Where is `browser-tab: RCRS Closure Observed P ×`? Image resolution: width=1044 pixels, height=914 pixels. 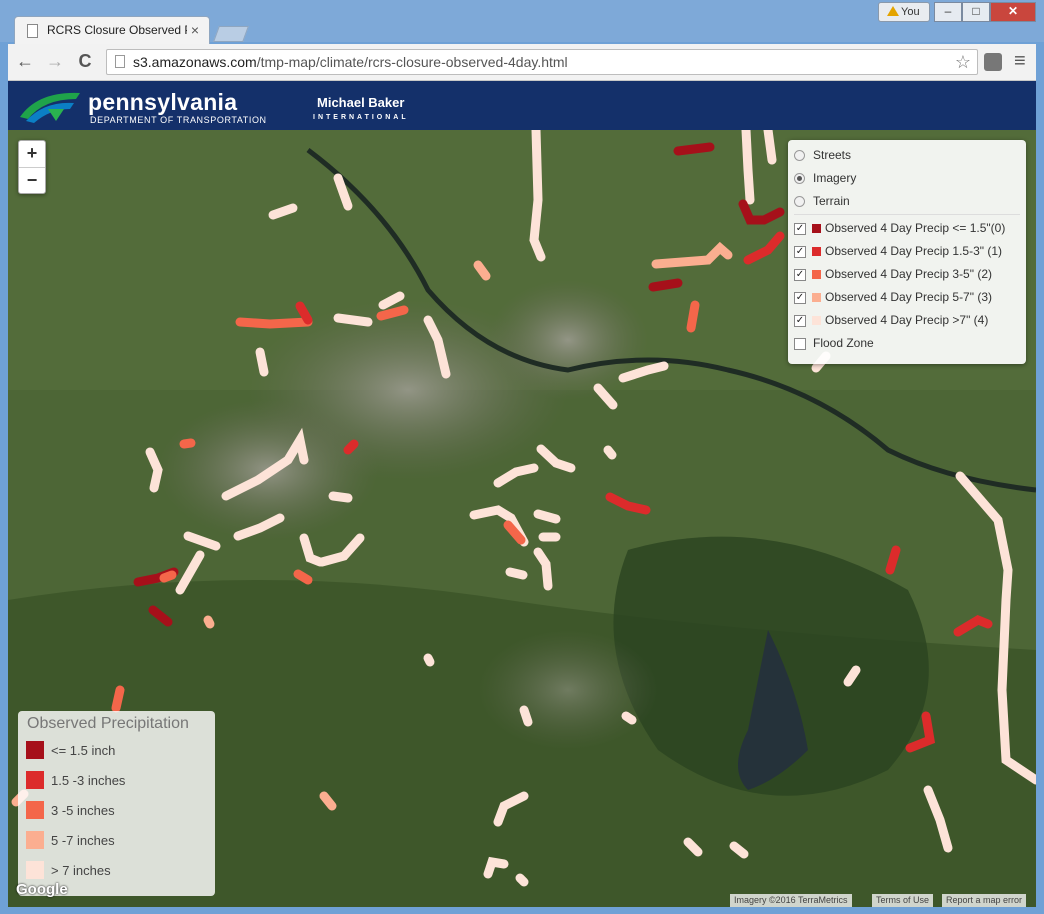 browser-tab: RCRS Closure Observed P × is located at coordinates (112, 30).